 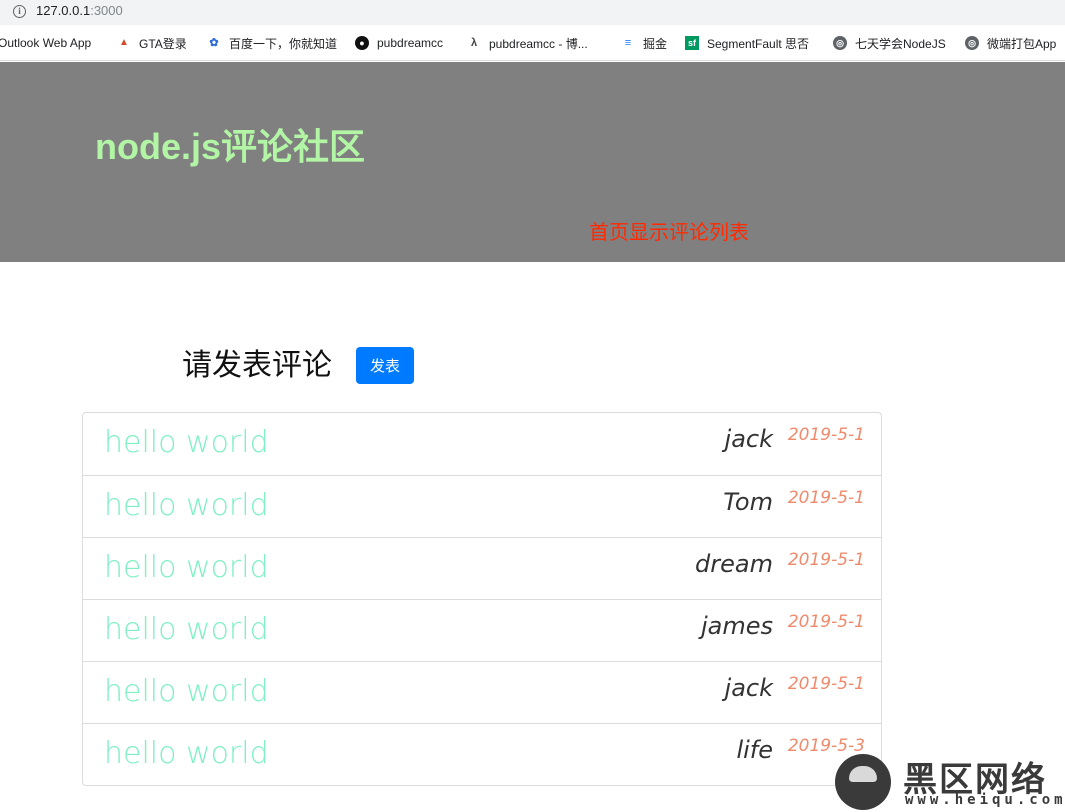 I want to click on bookmark-gta: ▲ GTA登录, so click(x=152, y=43).